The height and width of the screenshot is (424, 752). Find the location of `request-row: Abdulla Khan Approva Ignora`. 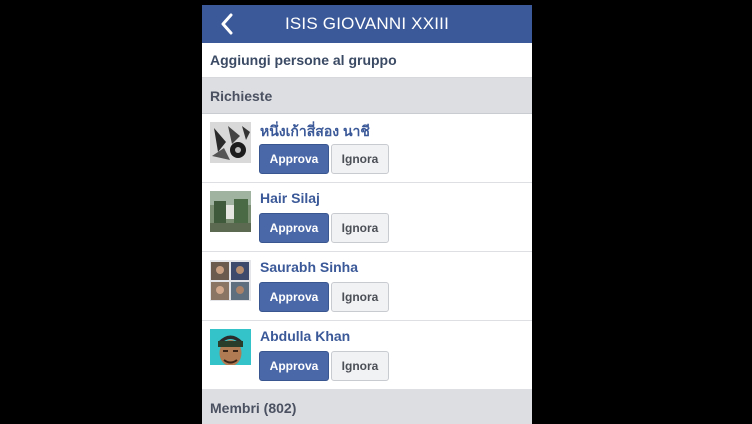

request-row: Abdulla Khan Approva Ignora is located at coordinates (367, 355).